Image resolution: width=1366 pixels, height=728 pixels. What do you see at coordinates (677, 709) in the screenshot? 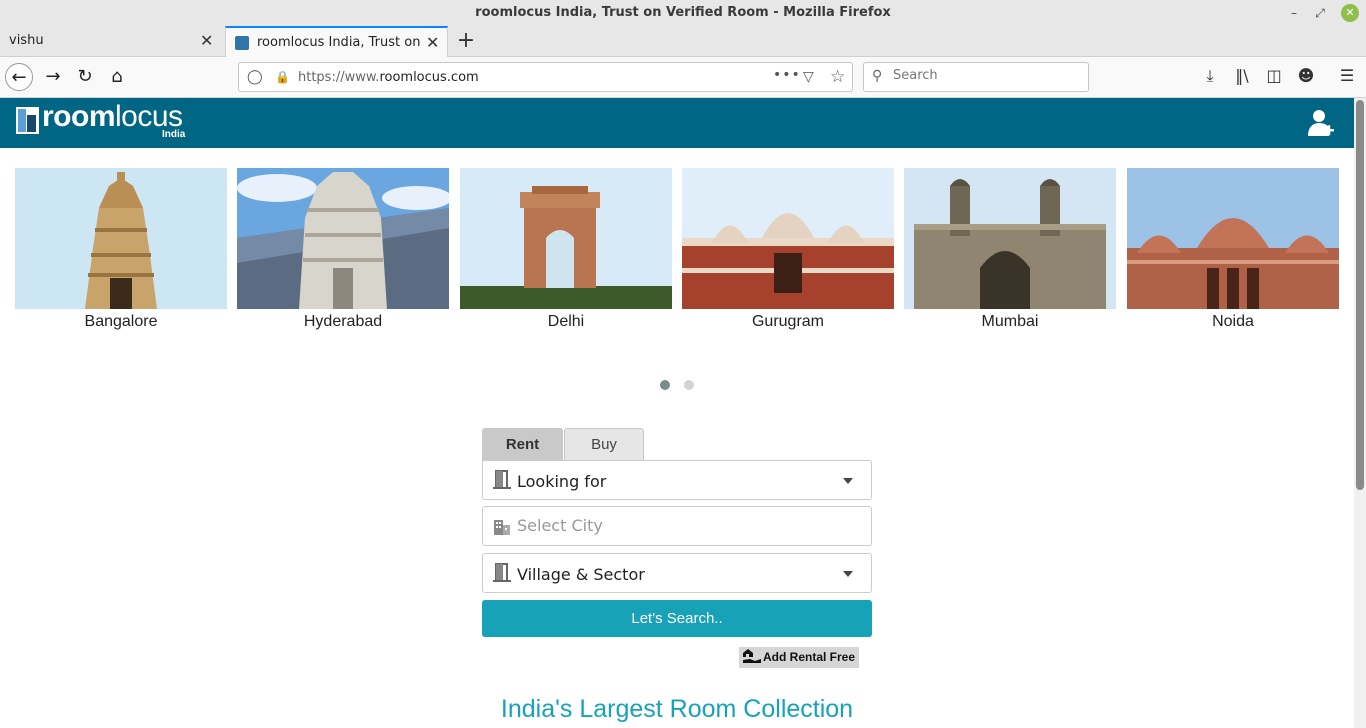
I see `page-tagline: India's Largest Room Collection` at bounding box center [677, 709].